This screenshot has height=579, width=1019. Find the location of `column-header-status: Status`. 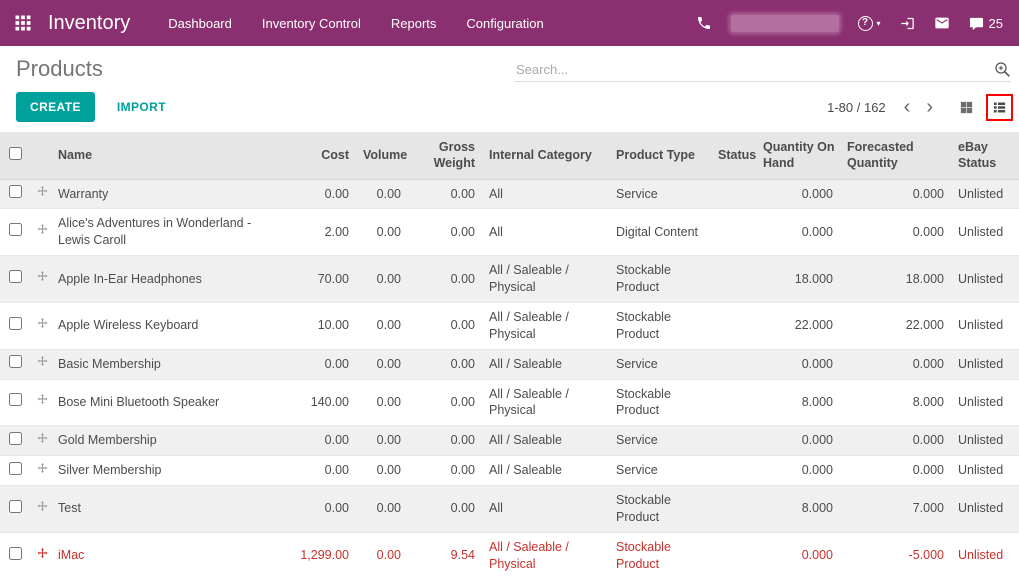

column-header-status: Status is located at coordinates (736, 156).